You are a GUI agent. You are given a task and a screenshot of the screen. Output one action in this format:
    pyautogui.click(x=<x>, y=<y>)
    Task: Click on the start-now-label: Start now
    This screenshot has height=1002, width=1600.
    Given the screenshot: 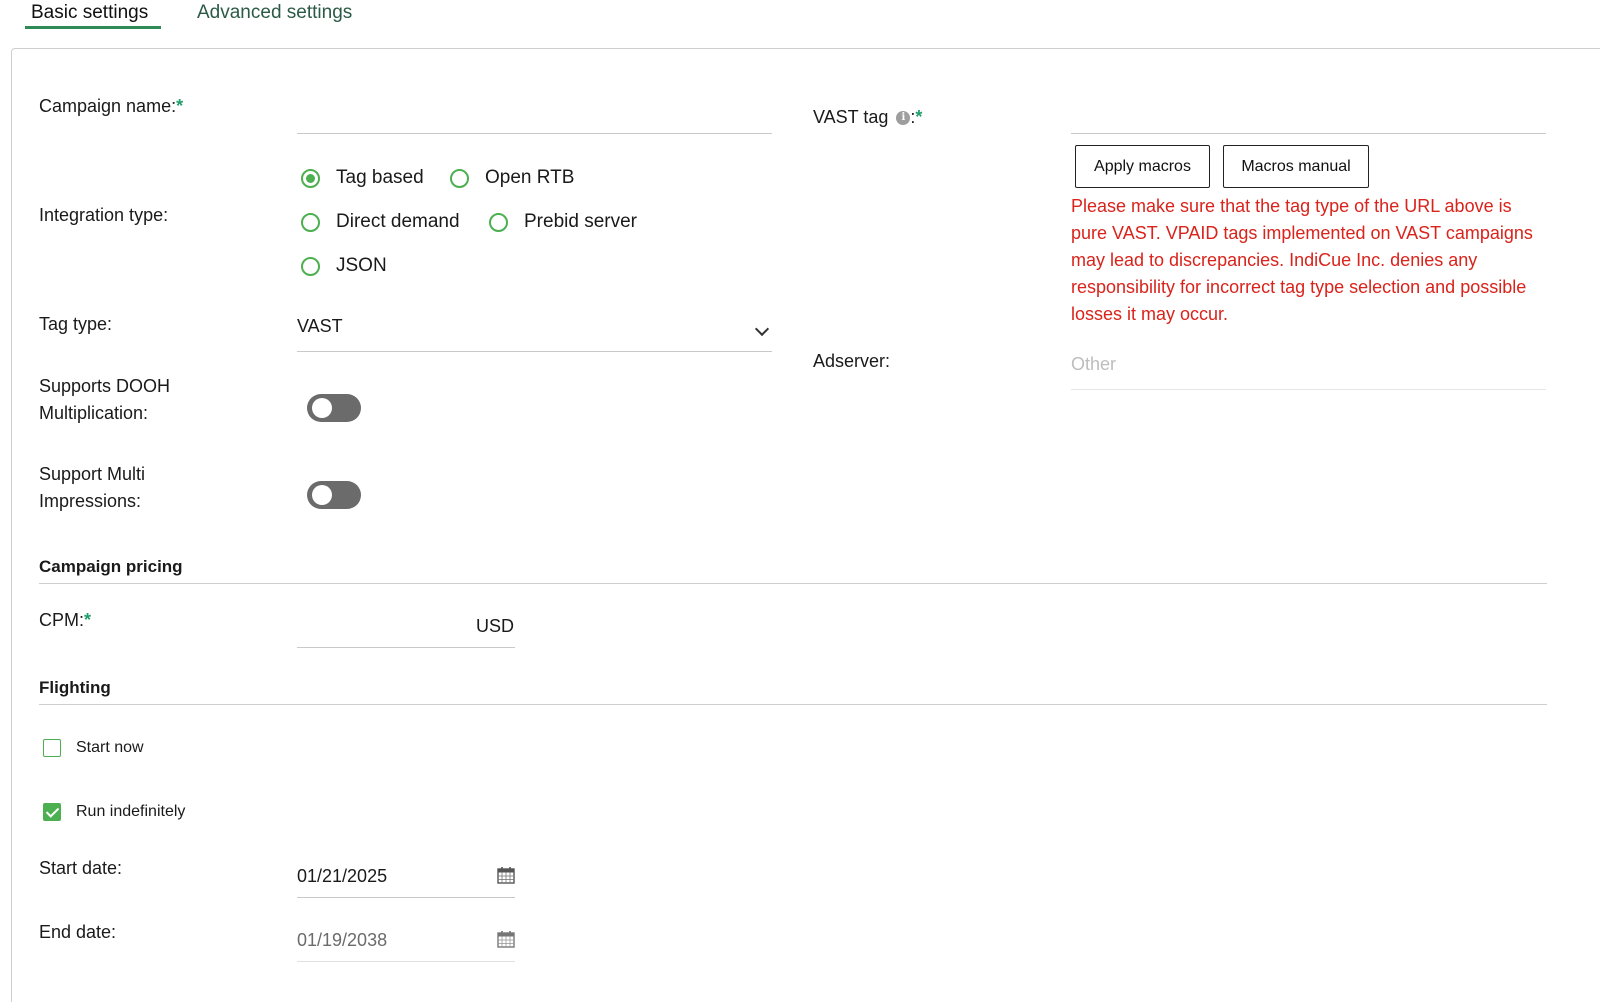 What is the action you would take?
    pyautogui.click(x=110, y=747)
    